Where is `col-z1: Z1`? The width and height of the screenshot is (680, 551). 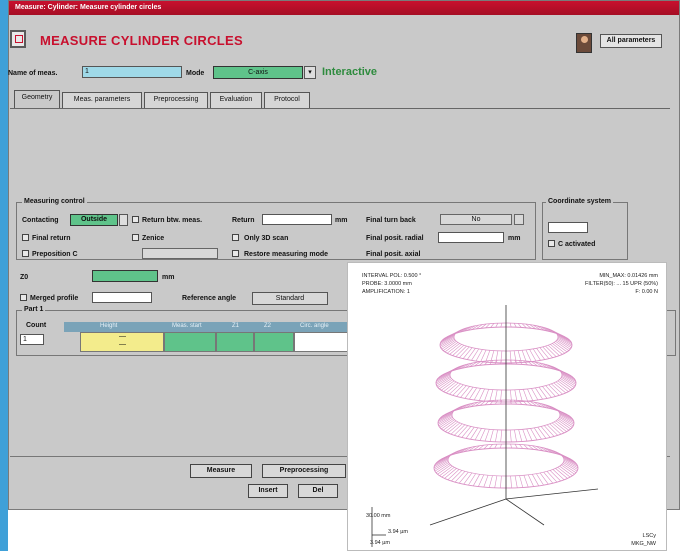 col-z1: Z1 is located at coordinates (235, 326).